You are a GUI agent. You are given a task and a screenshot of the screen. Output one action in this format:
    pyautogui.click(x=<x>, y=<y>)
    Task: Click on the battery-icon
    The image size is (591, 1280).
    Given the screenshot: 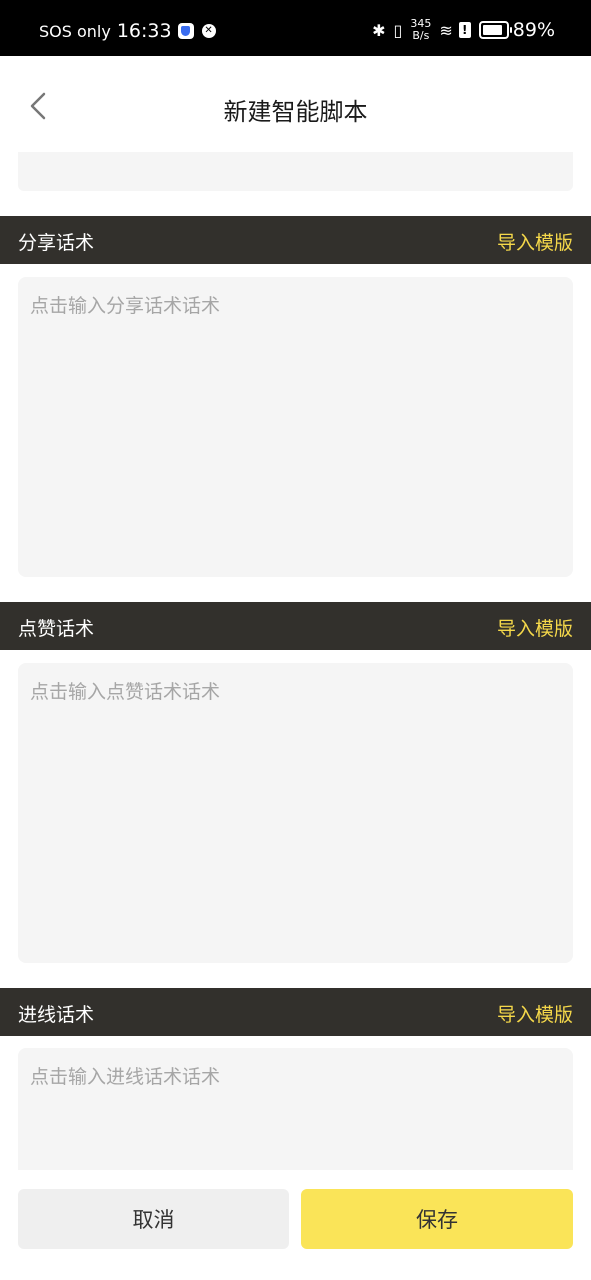 What is the action you would take?
    pyautogui.click(x=495, y=30)
    